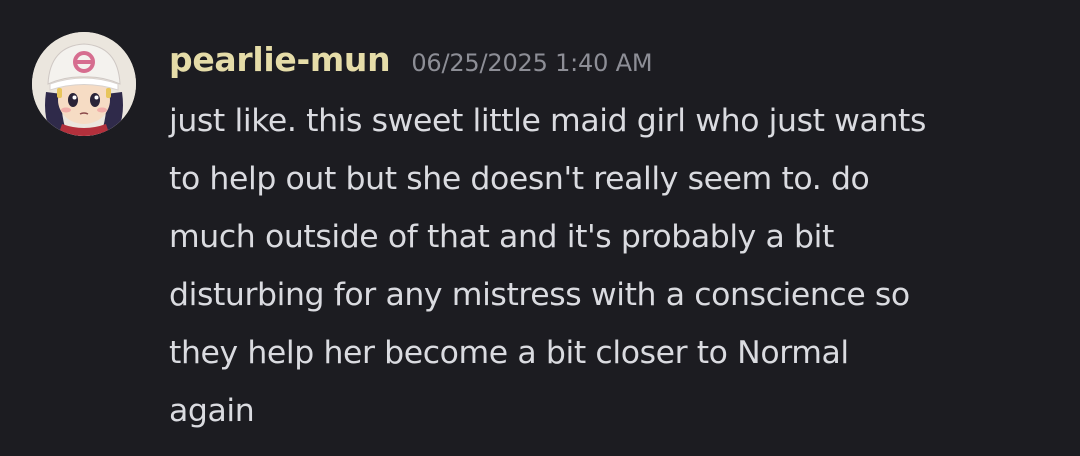 This screenshot has height=456, width=1080. What do you see at coordinates (280, 59) in the screenshot?
I see `username: pearlie-mun` at bounding box center [280, 59].